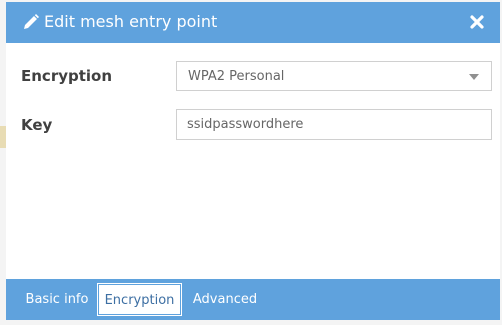  What do you see at coordinates (225, 299) in the screenshot?
I see `tab-advanced: Advanced` at bounding box center [225, 299].